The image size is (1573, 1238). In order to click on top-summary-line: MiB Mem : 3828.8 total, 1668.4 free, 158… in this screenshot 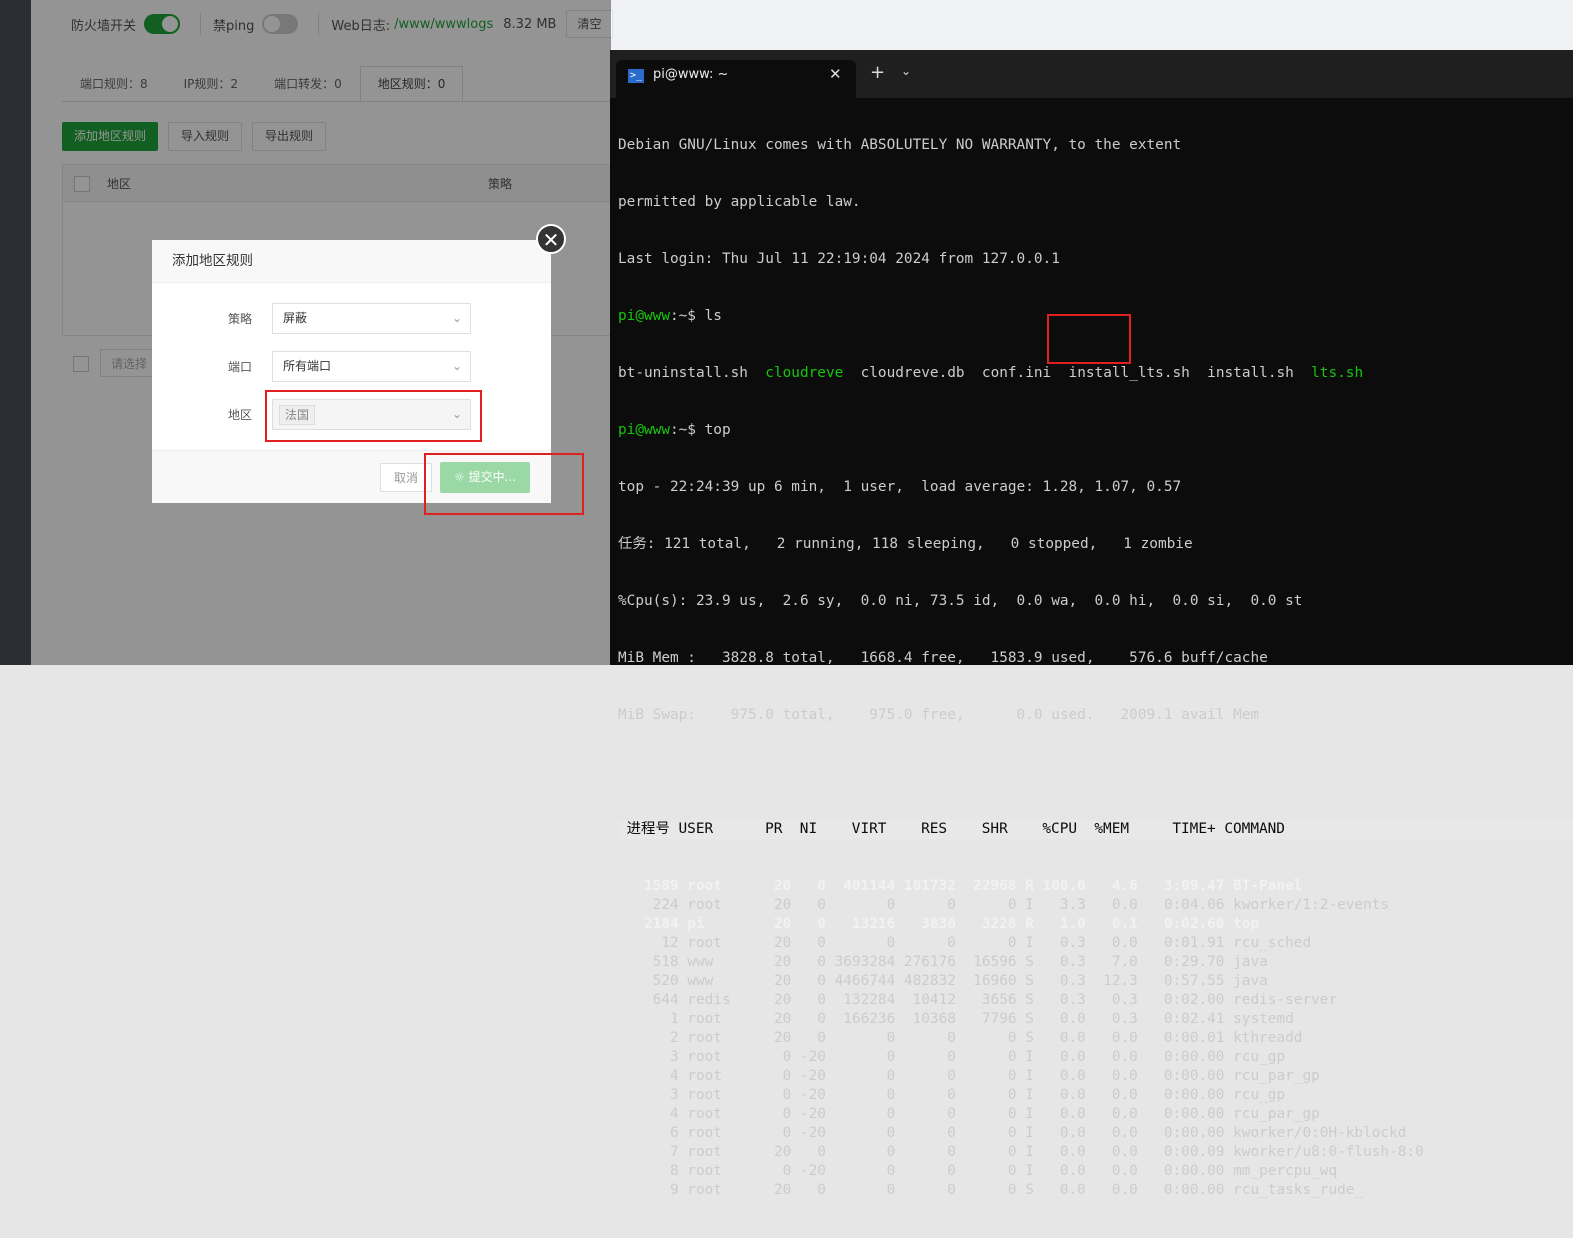, I will do `click(943, 658)`.